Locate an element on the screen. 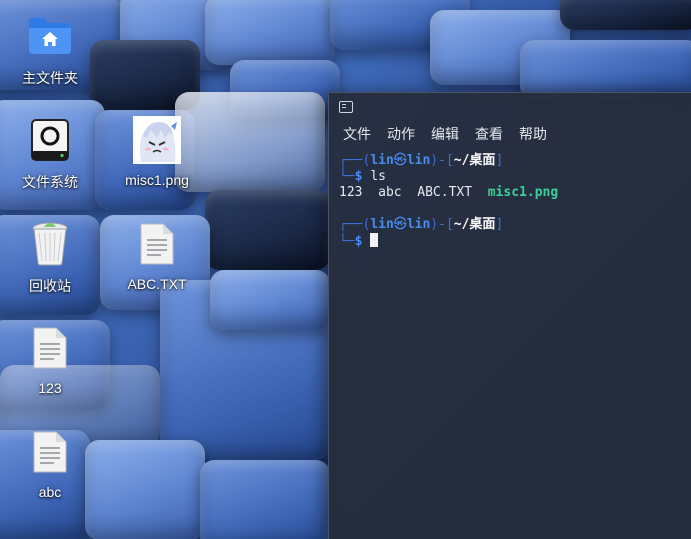 The width and height of the screenshot is (691, 539). desktop-icon-label: 回收站 is located at coordinates (50, 286).